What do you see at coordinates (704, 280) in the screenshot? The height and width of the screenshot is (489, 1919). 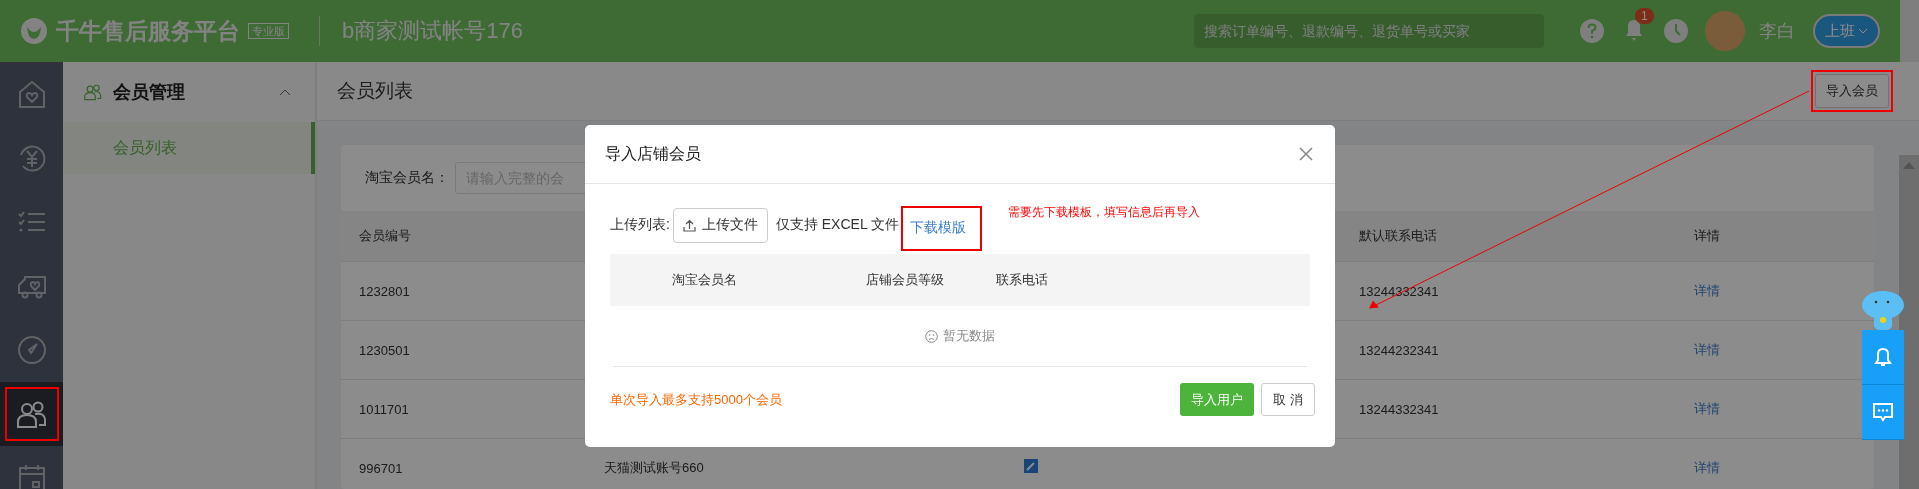 I see `column-header: 淘宝会员名` at bounding box center [704, 280].